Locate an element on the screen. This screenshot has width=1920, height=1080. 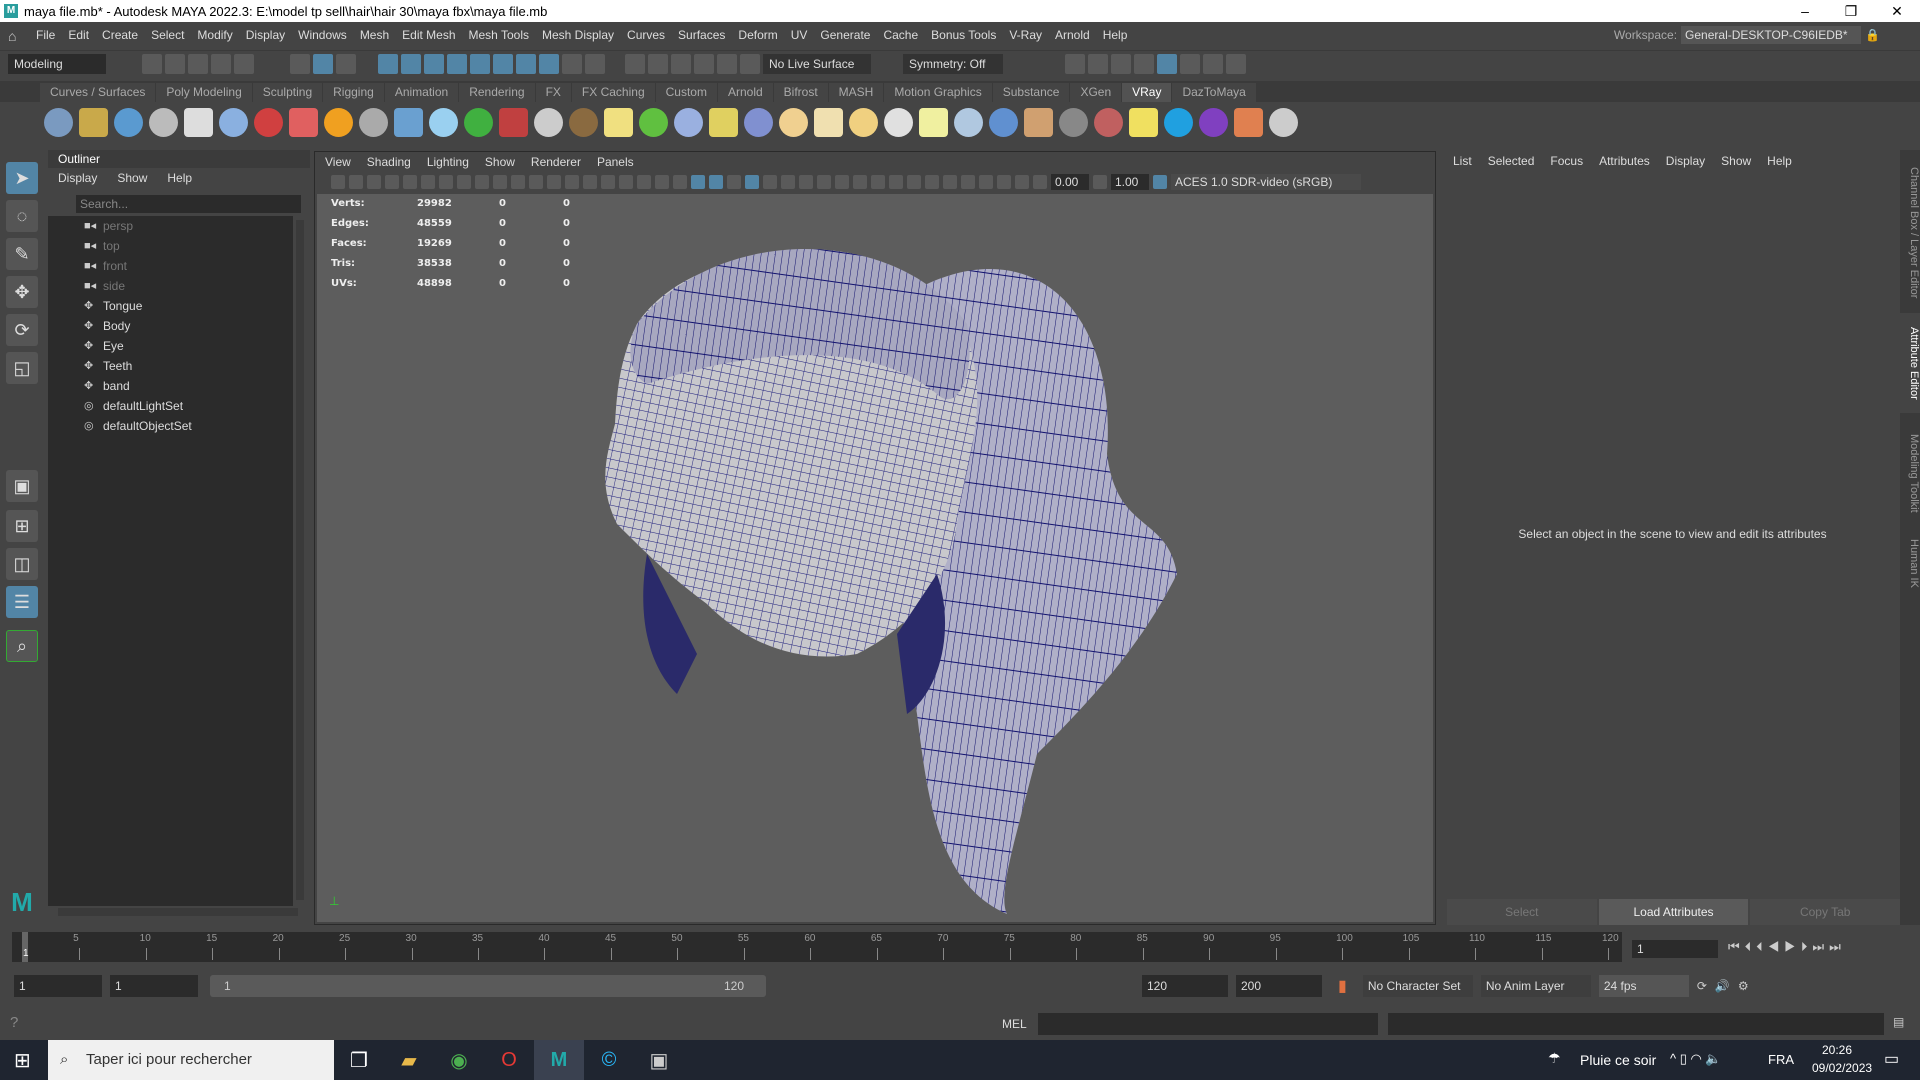
select-component-icon is located at coordinates (346, 64).